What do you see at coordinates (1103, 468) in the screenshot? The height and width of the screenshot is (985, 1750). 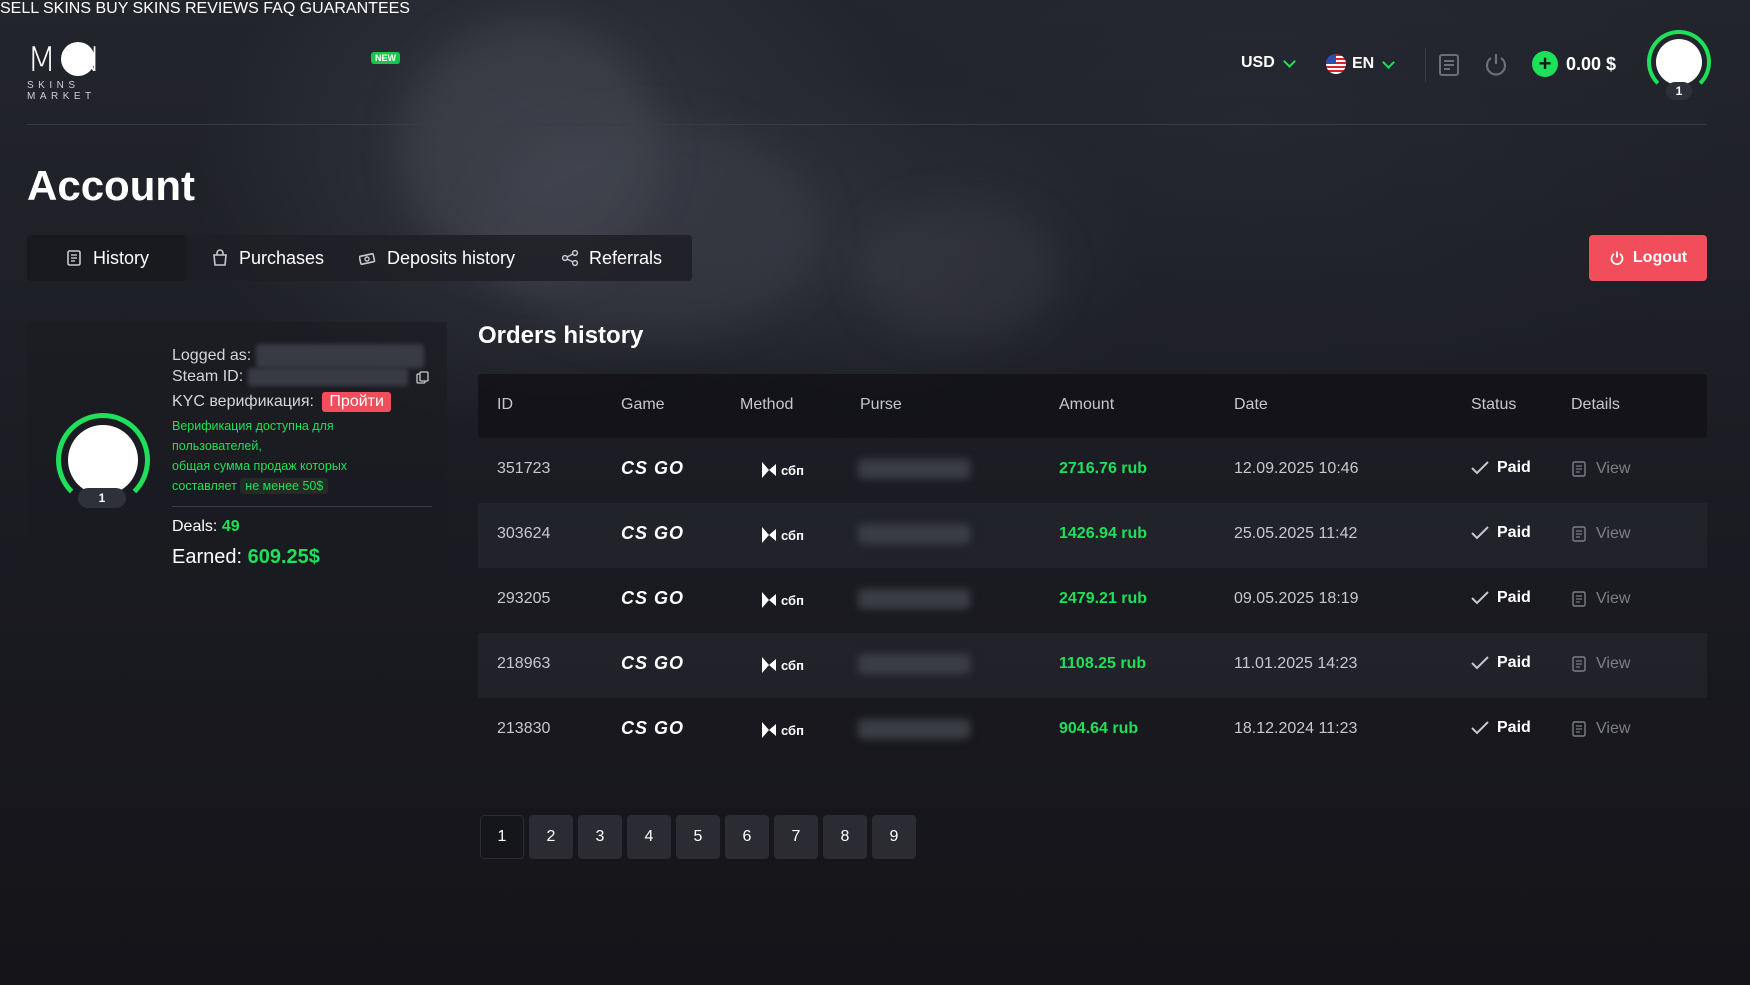 I see `order-amount: 2716.76 rub` at bounding box center [1103, 468].